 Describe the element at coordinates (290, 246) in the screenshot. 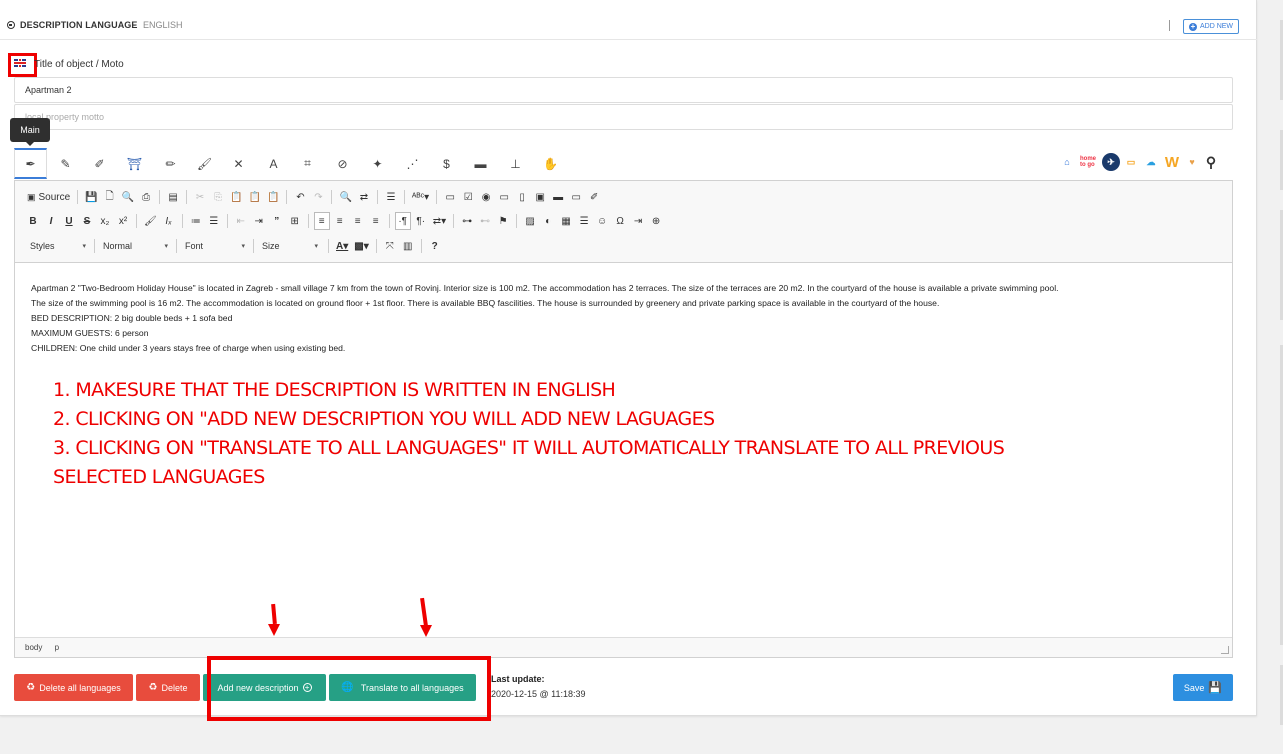

I see `size-dropdown: Size ▾` at that location.